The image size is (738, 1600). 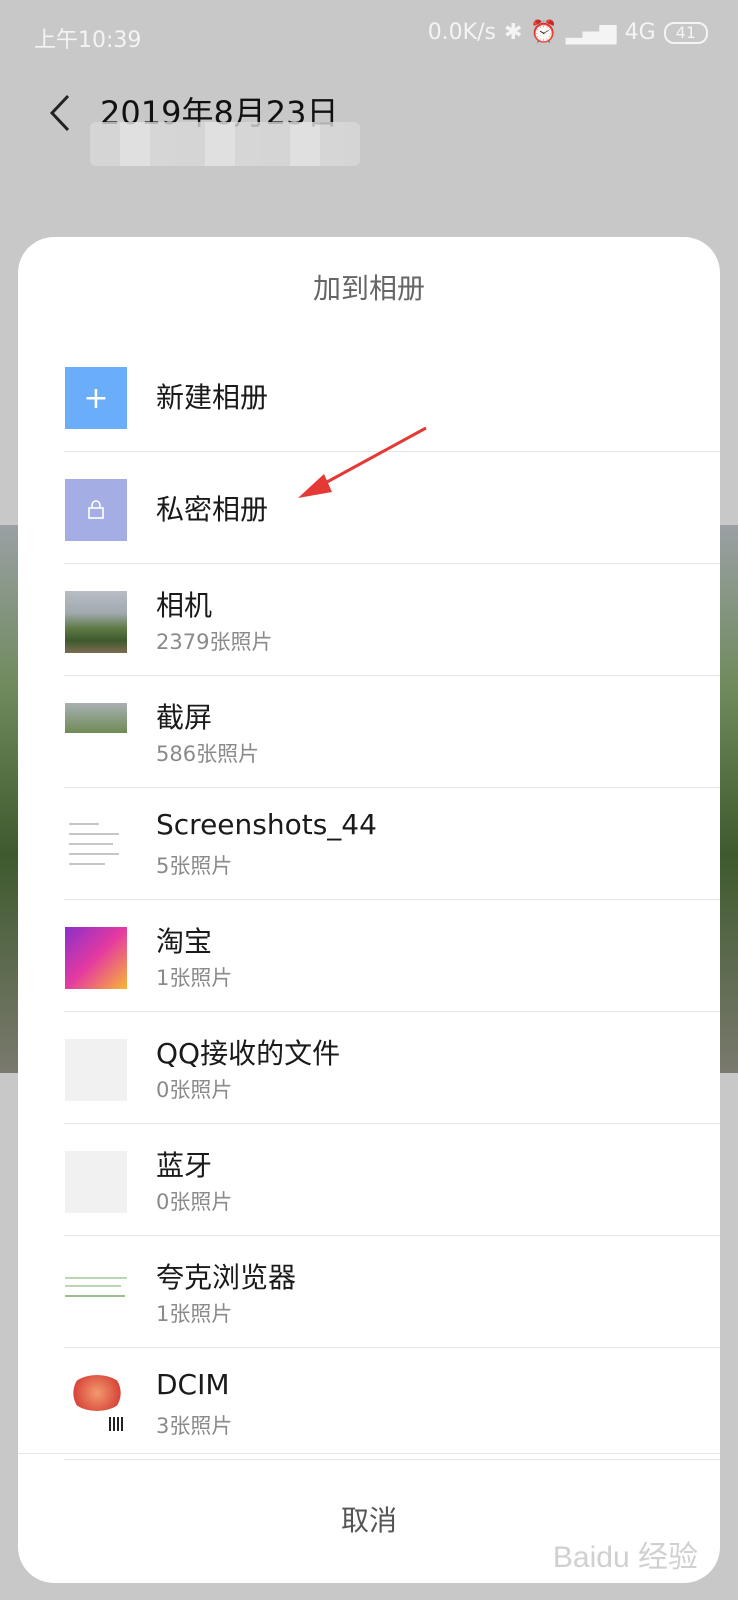 What do you see at coordinates (369, 620) in the screenshot?
I see `album-item-camera: 相机 2379张照片` at bounding box center [369, 620].